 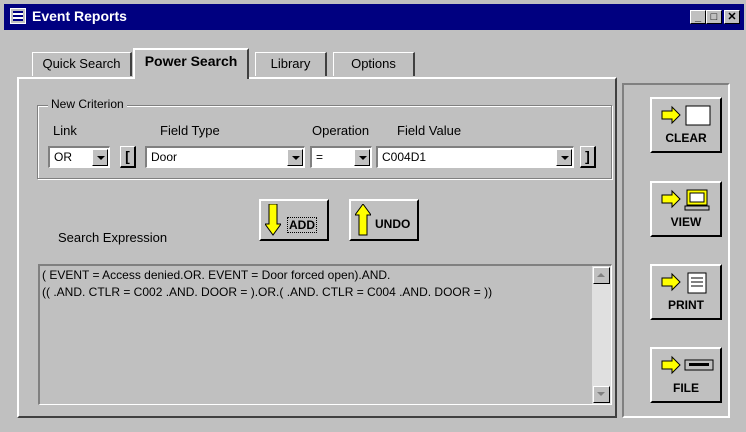 What do you see at coordinates (164, 157) in the screenshot?
I see `field-type-value: Door` at bounding box center [164, 157].